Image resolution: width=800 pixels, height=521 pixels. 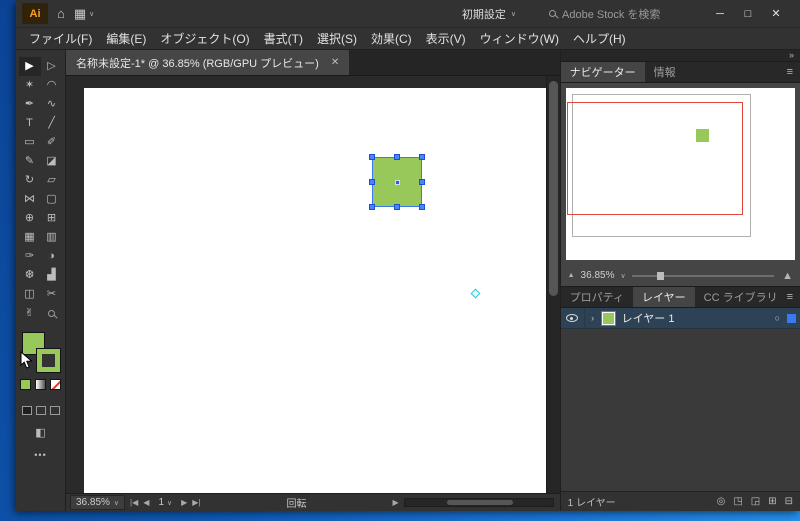 What do you see at coordinates (703, 275) in the screenshot?
I see `navigator-zoom-slider` at bounding box center [703, 275].